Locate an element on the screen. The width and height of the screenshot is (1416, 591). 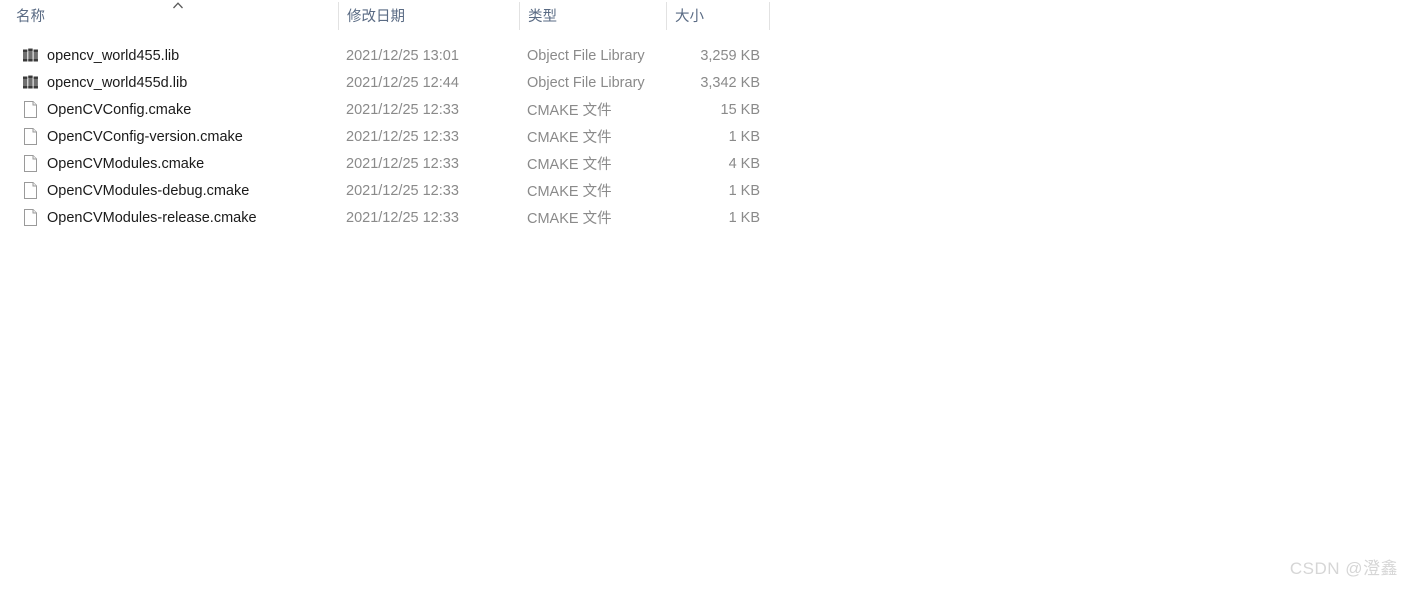
file-name-label: OpenCVConfig.cmake is located at coordinates (119, 109).